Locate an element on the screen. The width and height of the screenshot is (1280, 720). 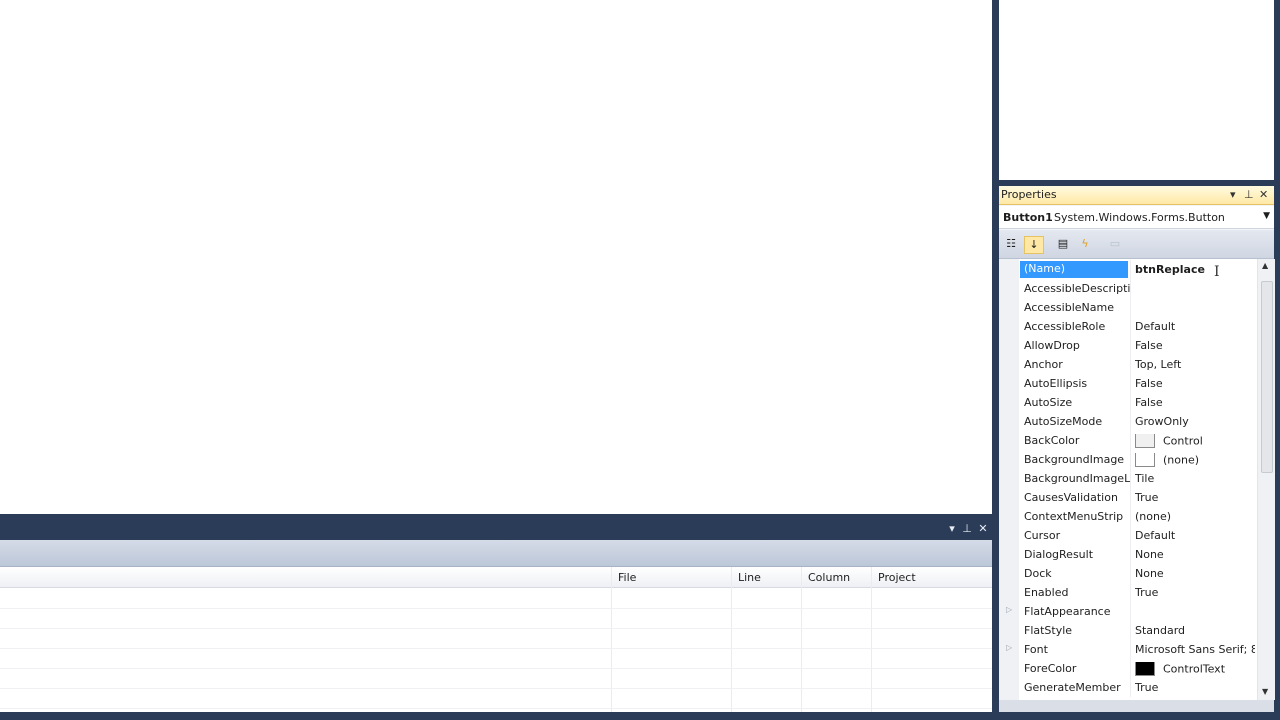
property-row: AllowDrop False is located at coordinates (1128, 345).